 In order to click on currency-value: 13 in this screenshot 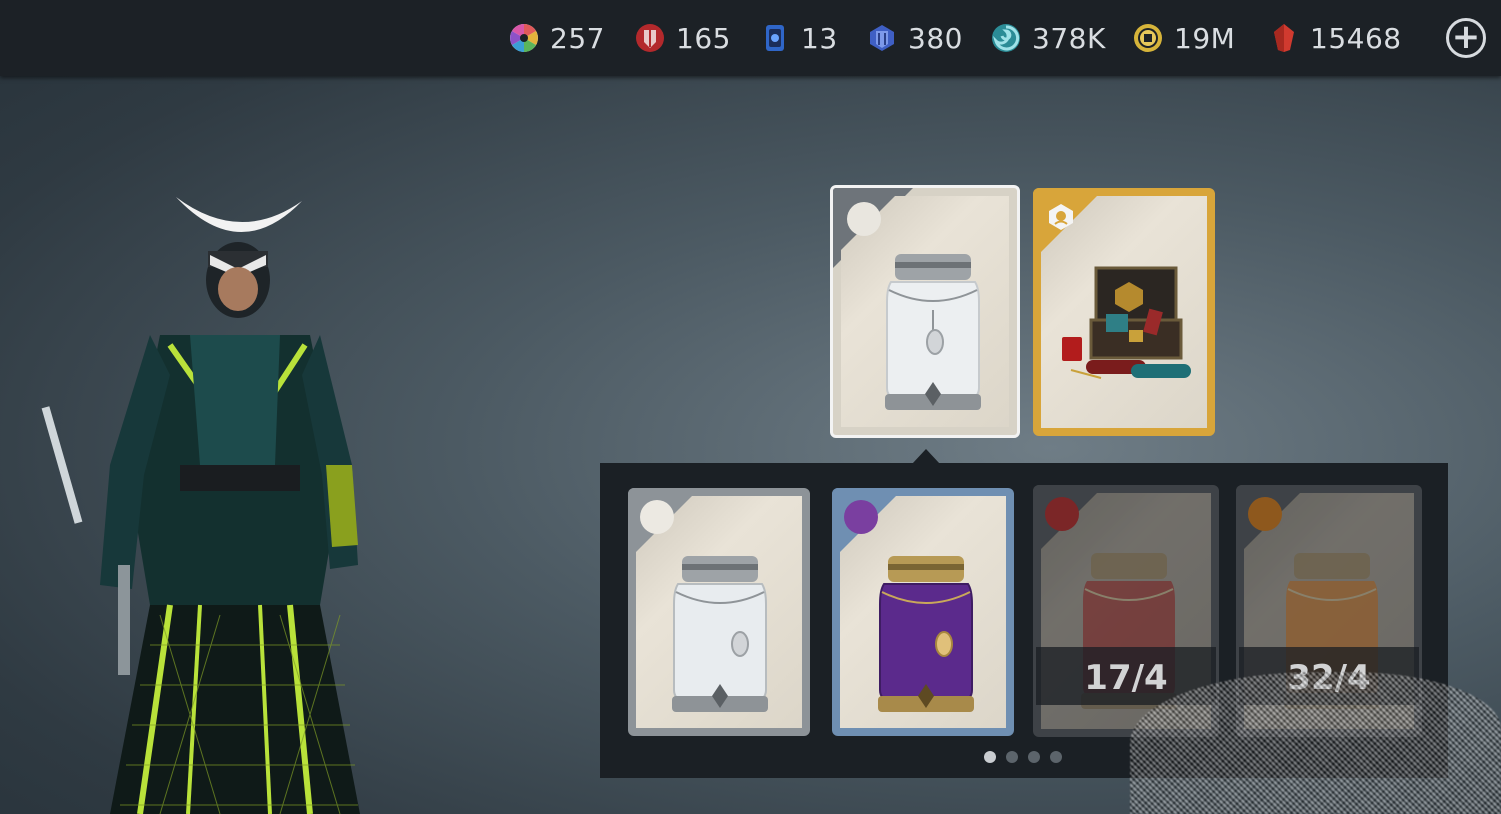, I will do `click(819, 38)`.